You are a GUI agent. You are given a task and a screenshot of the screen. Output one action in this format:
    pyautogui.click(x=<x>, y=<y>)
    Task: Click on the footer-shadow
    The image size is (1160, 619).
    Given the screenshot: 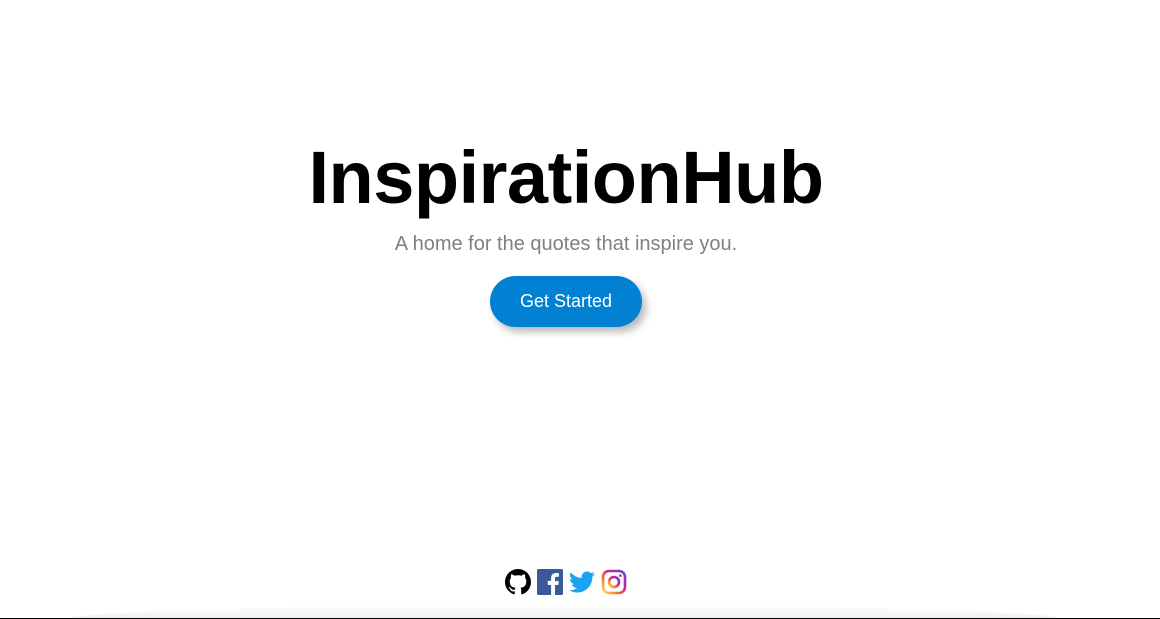 What is the action you would take?
    pyautogui.click(x=565, y=612)
    